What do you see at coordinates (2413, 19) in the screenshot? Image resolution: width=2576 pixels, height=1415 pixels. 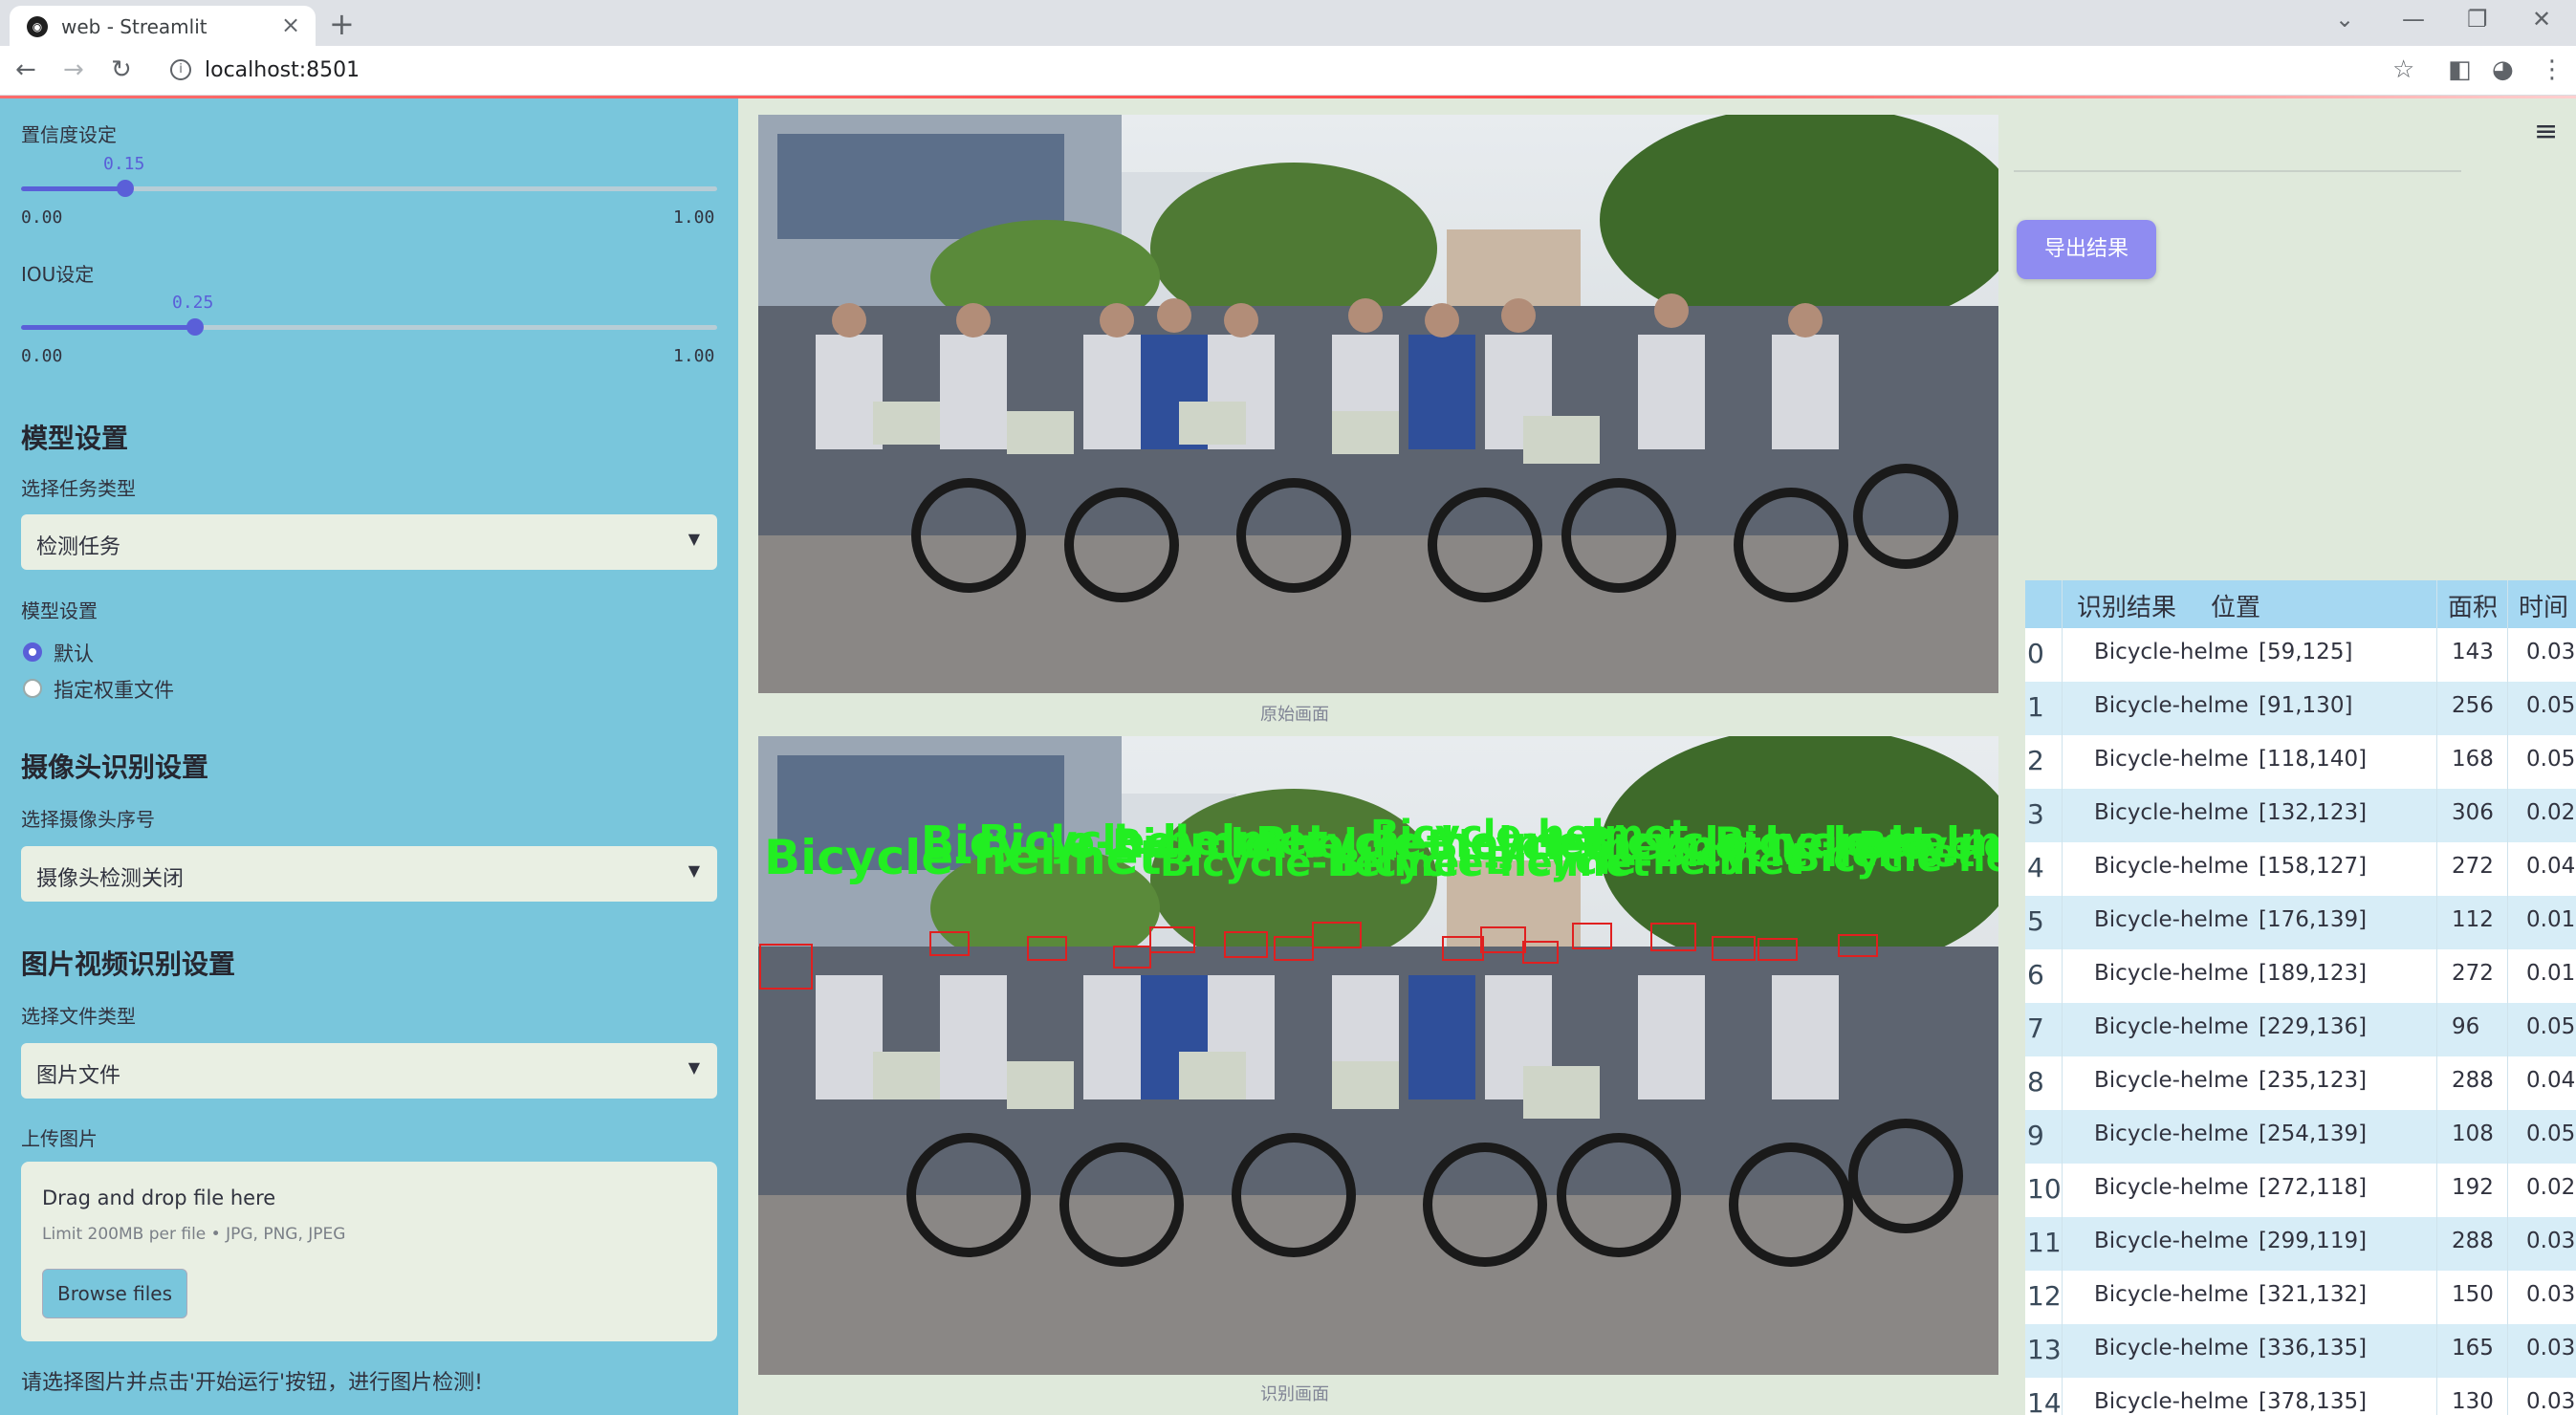 I see `minimize-icon: —` at bounding box center [2413, 19].